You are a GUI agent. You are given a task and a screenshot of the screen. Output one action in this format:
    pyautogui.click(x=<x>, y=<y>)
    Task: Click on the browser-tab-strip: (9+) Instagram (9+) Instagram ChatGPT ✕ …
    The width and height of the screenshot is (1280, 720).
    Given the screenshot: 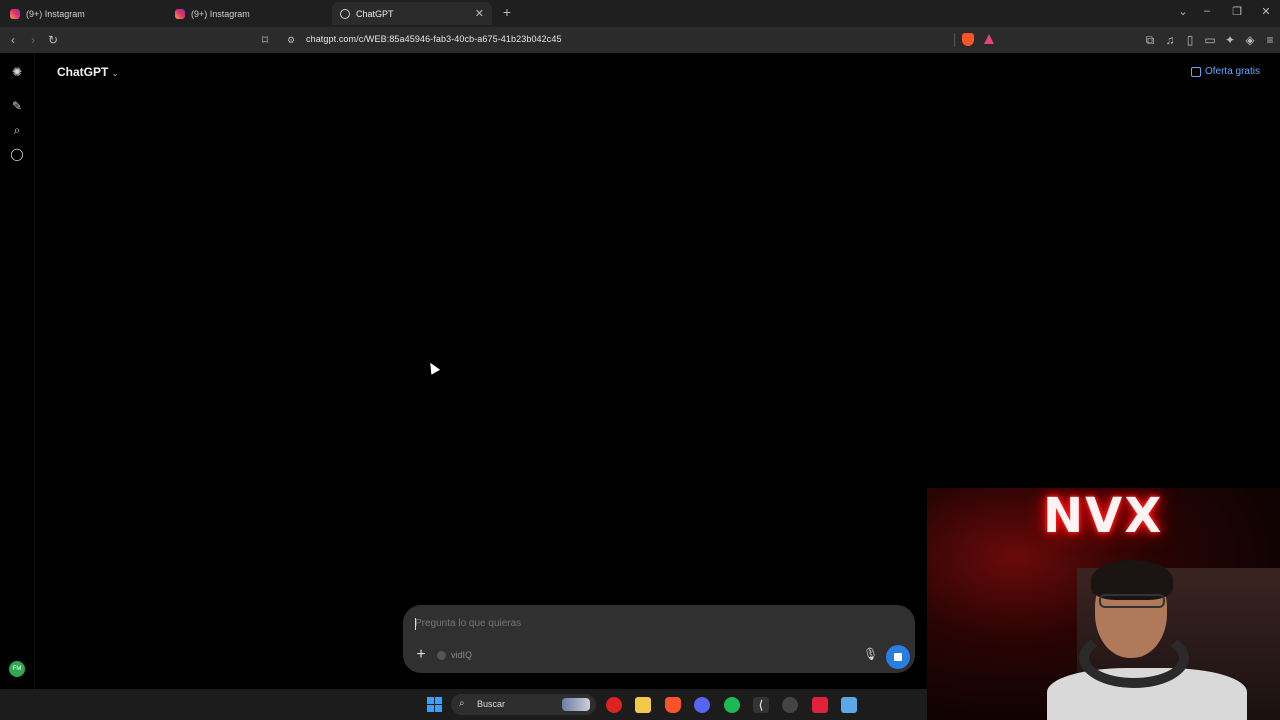 What is the action you would take?
    pyautogui.click(x=640, y=13)
    